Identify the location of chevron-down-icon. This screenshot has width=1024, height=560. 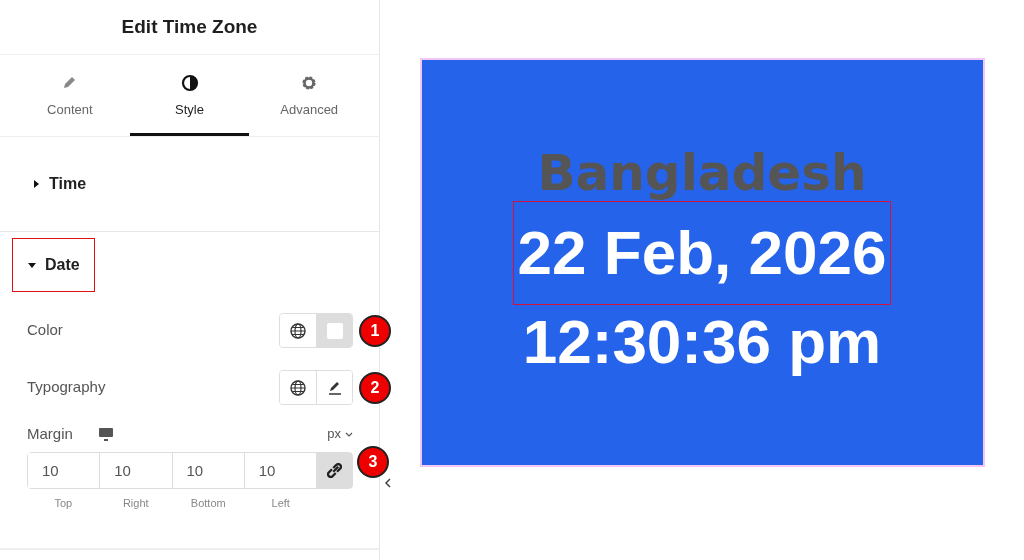
(349, 434).